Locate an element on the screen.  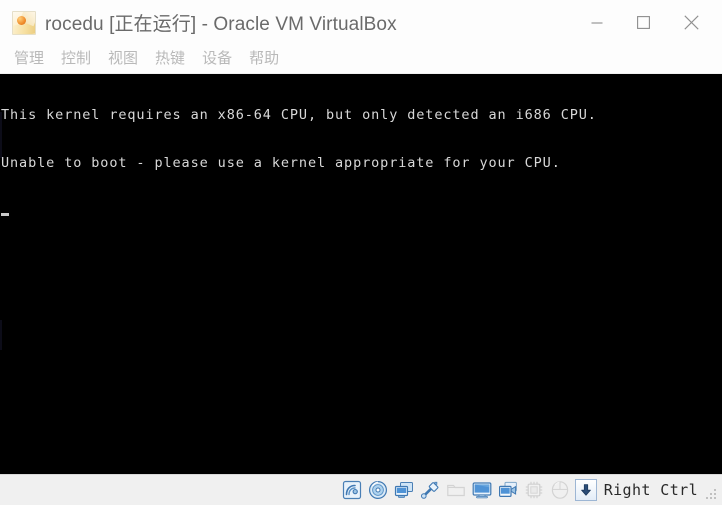
minimize-icon is located at coordinates (597, 22).